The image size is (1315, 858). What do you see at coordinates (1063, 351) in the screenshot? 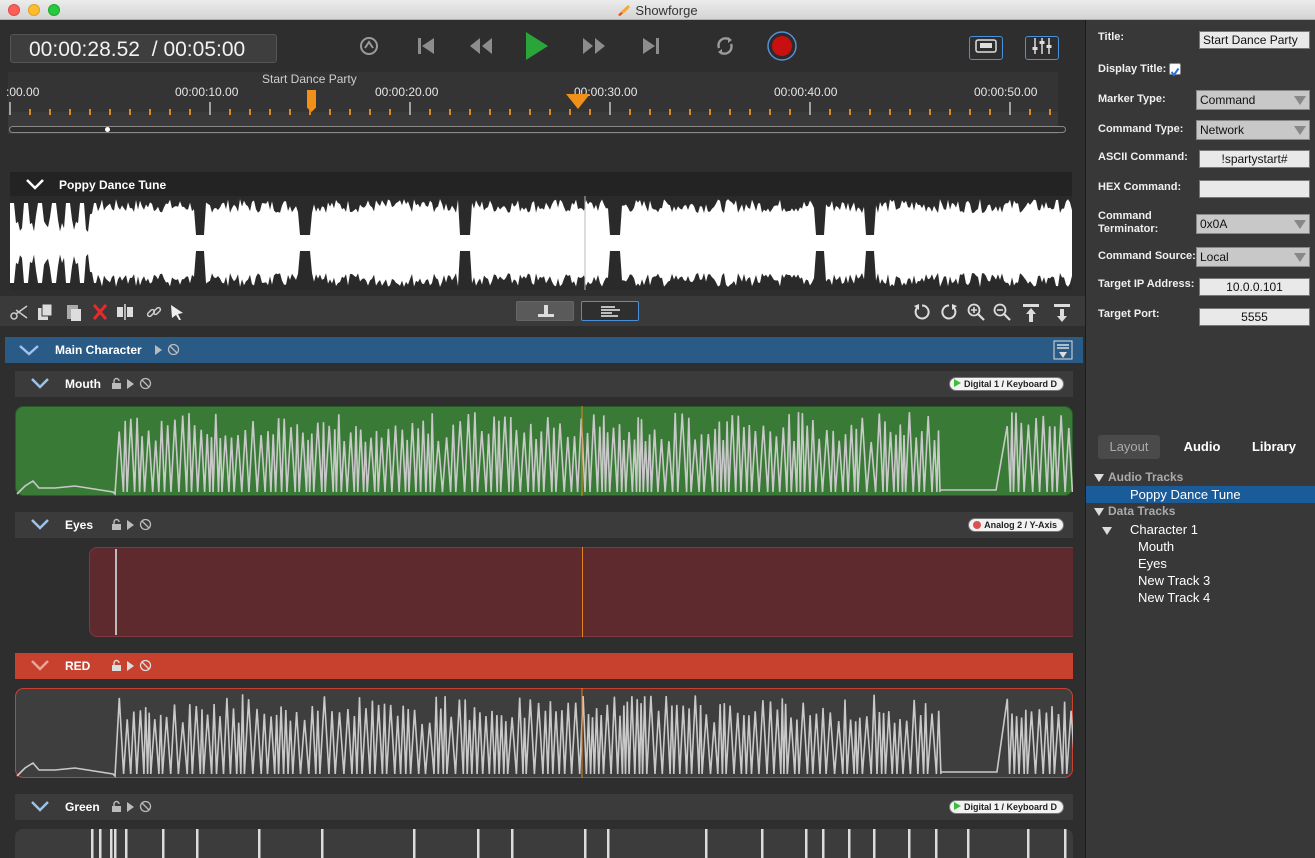
I see `group-import-icon` at bounding box center [1063, 351].